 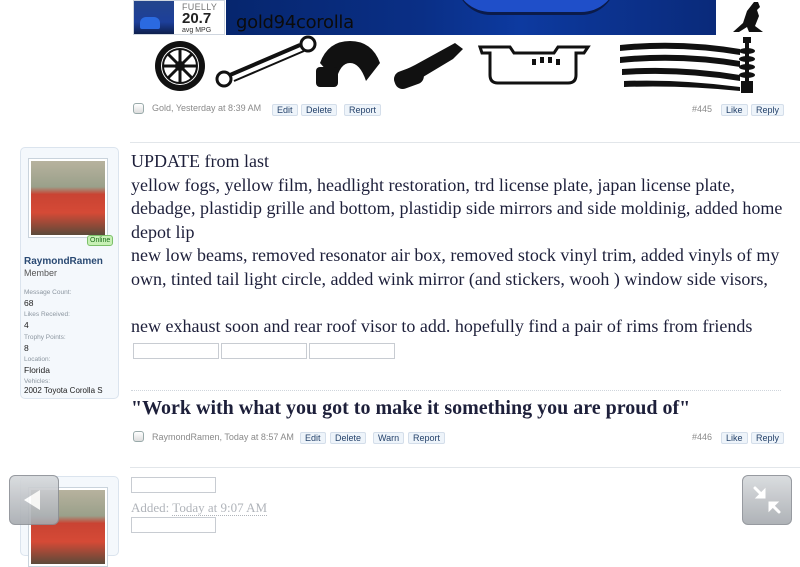 I want to click on signature-separator, so click(x=456, y=391).